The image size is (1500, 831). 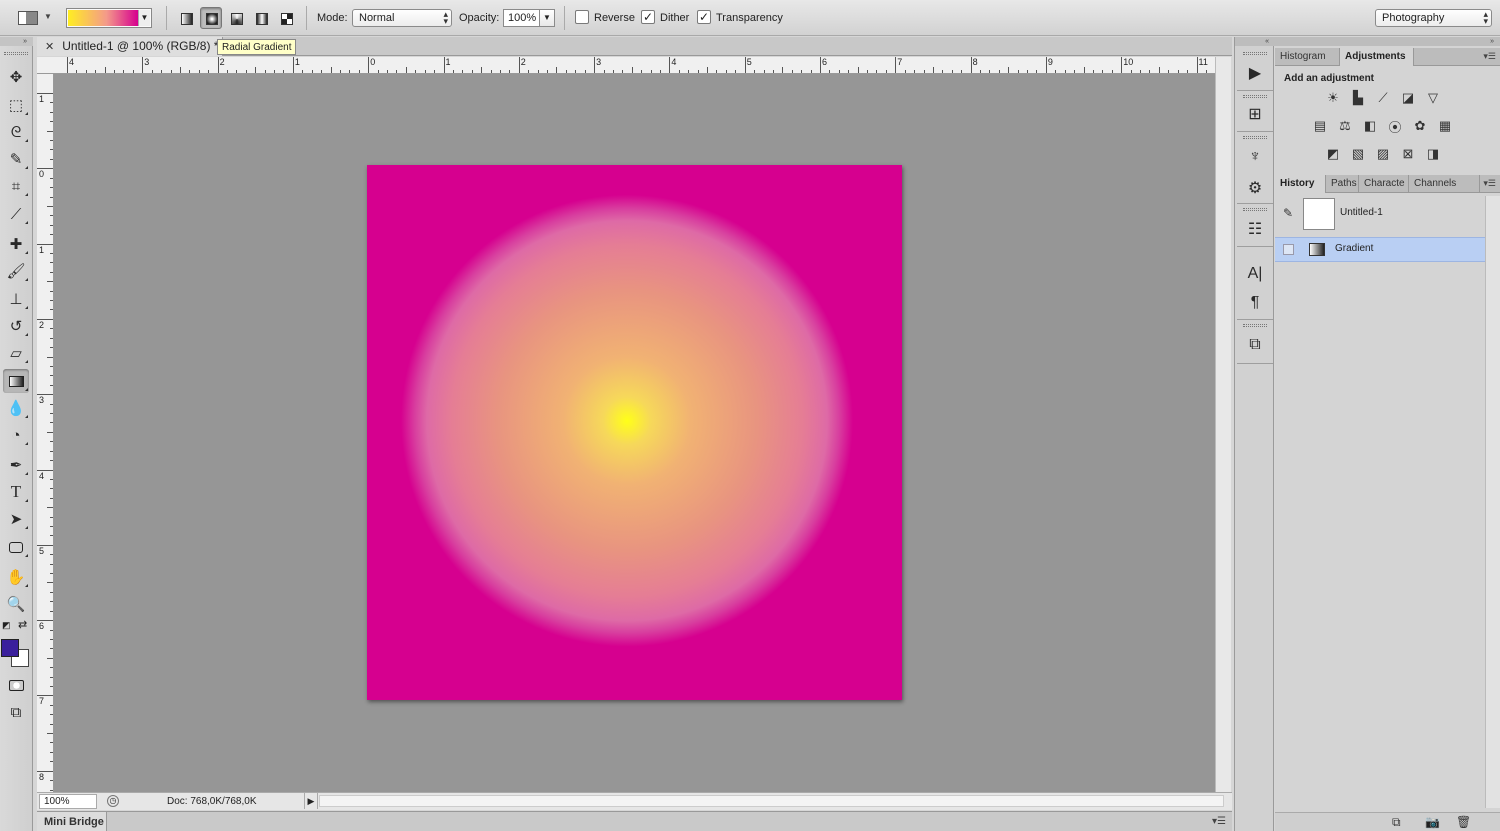 What do you see at coordinates (1433, 154) in the screenshot?
I see `gradient-map-icon: ◨` at bounding box center [1433, 154].